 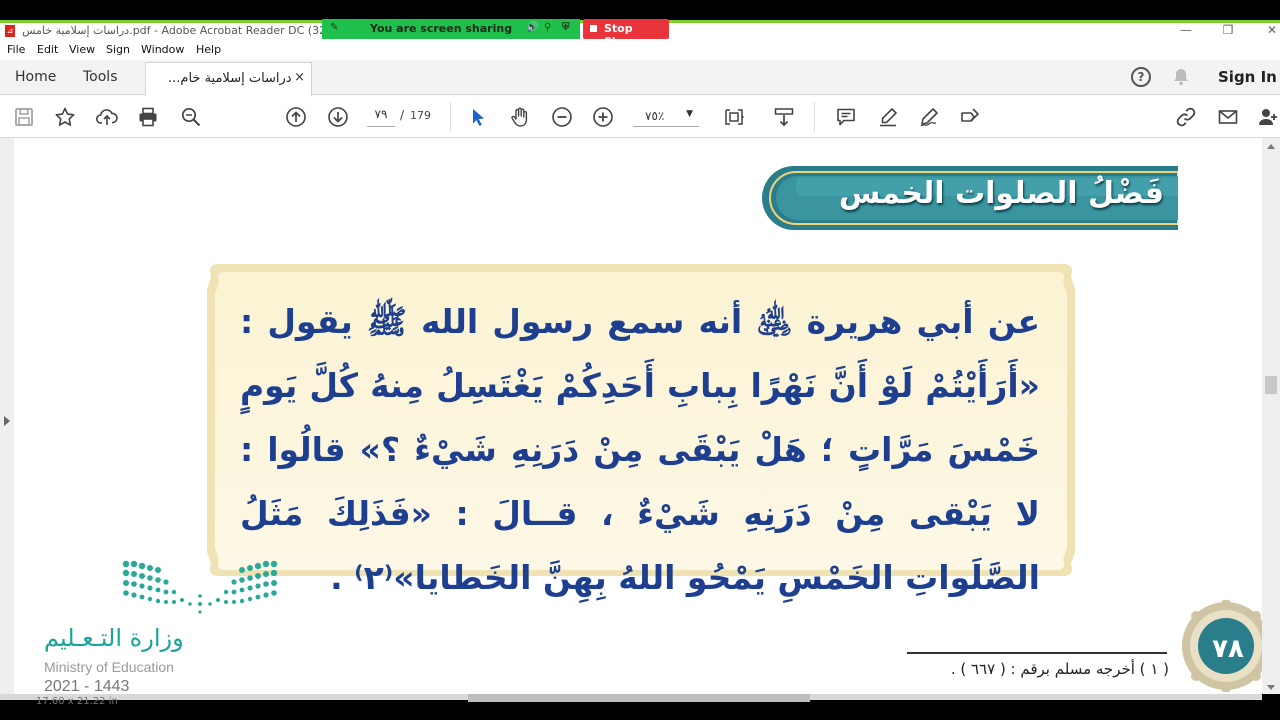 I want to click on shield-icon: ⛨, so click(x=566, y=27).